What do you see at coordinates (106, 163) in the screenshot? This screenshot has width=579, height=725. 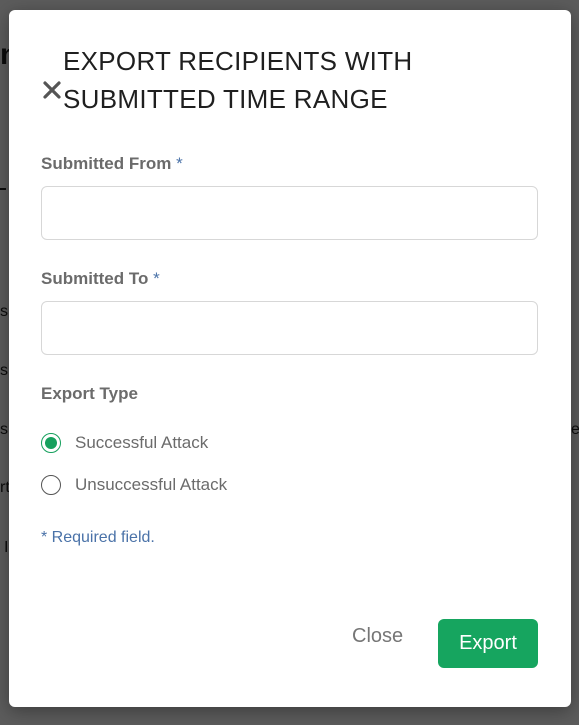 I see `submitted-from-label-text: Submitted From` at bounding box center [106, 163].